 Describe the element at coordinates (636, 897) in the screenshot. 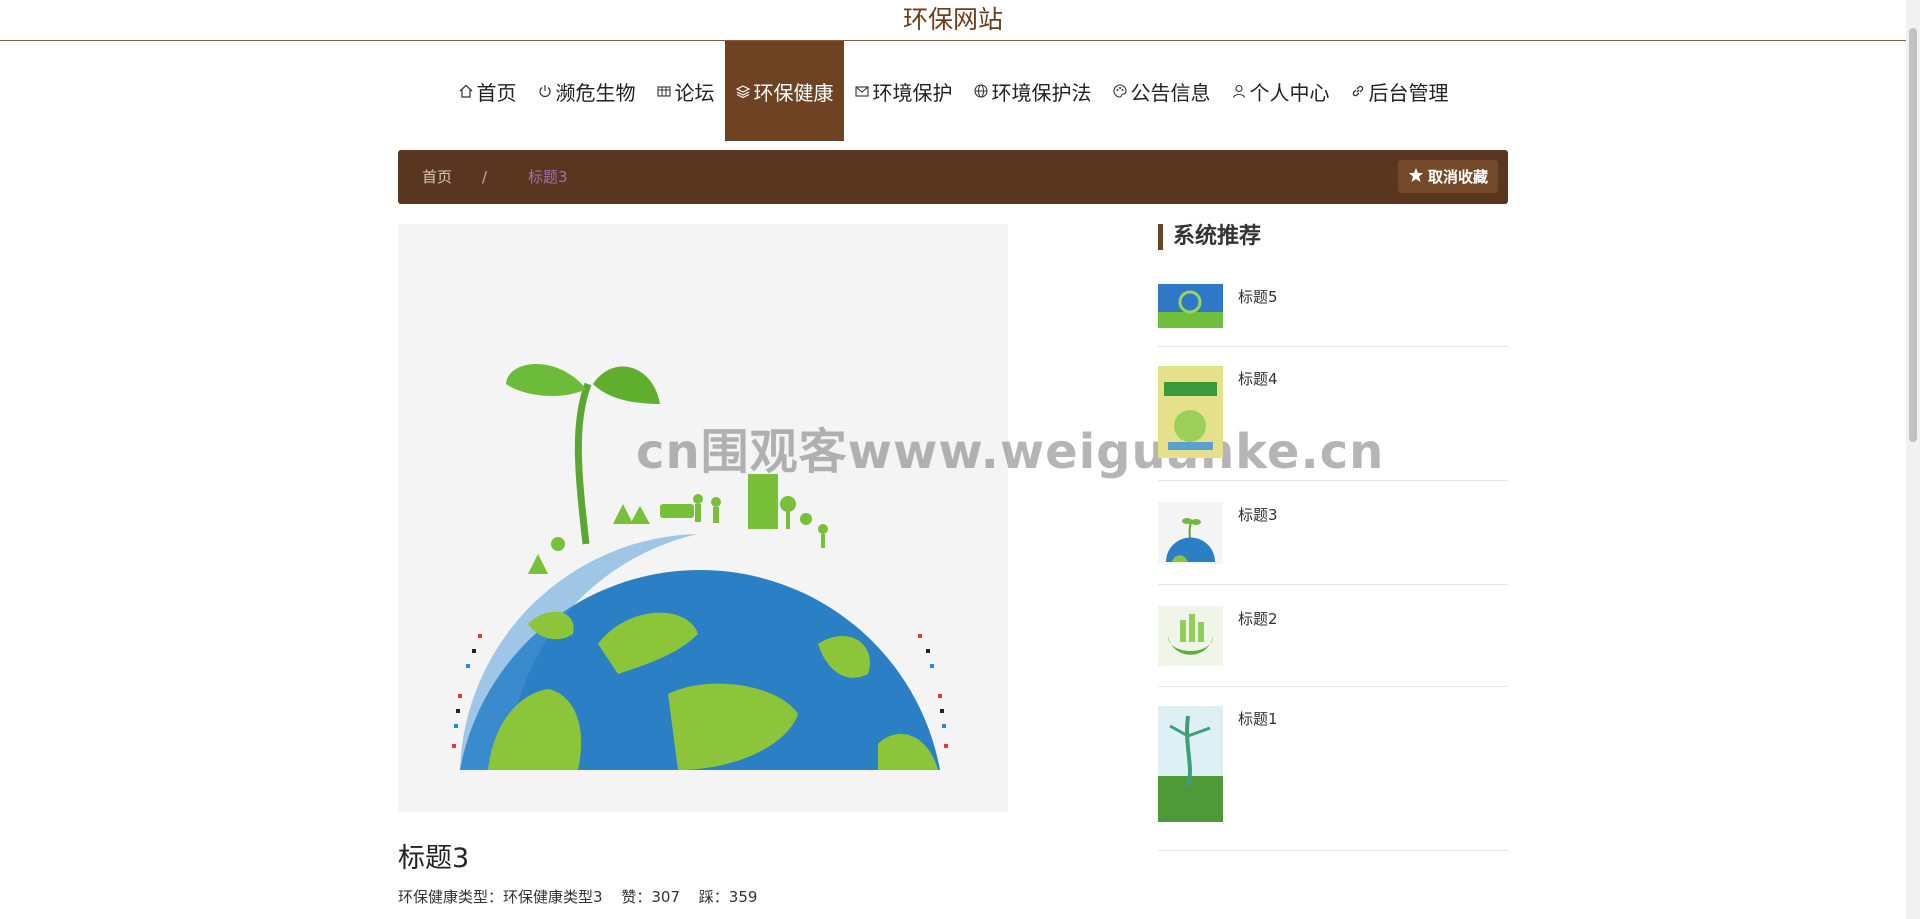

I see `likes-label: 赞：` at that location.